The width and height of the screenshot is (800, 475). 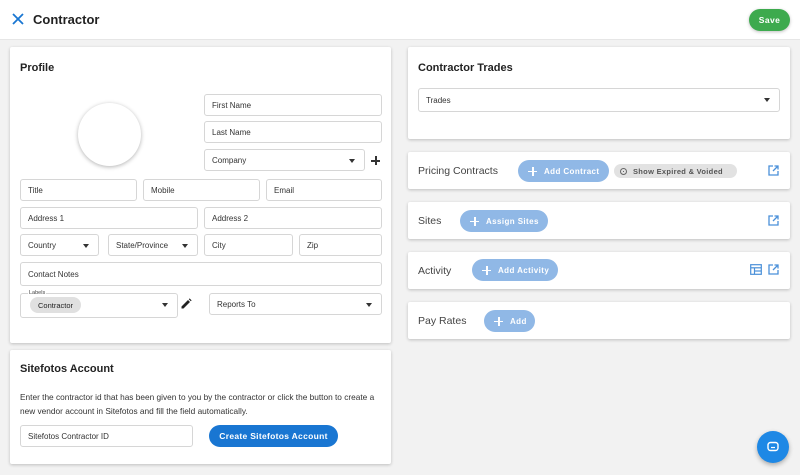 I want to click on title-field: Title, so click(x=78, y=190).